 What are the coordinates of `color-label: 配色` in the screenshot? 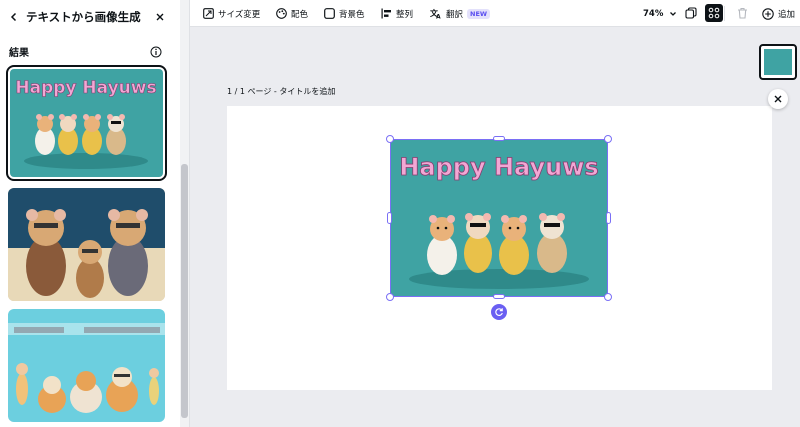 It's located at (300, 14).